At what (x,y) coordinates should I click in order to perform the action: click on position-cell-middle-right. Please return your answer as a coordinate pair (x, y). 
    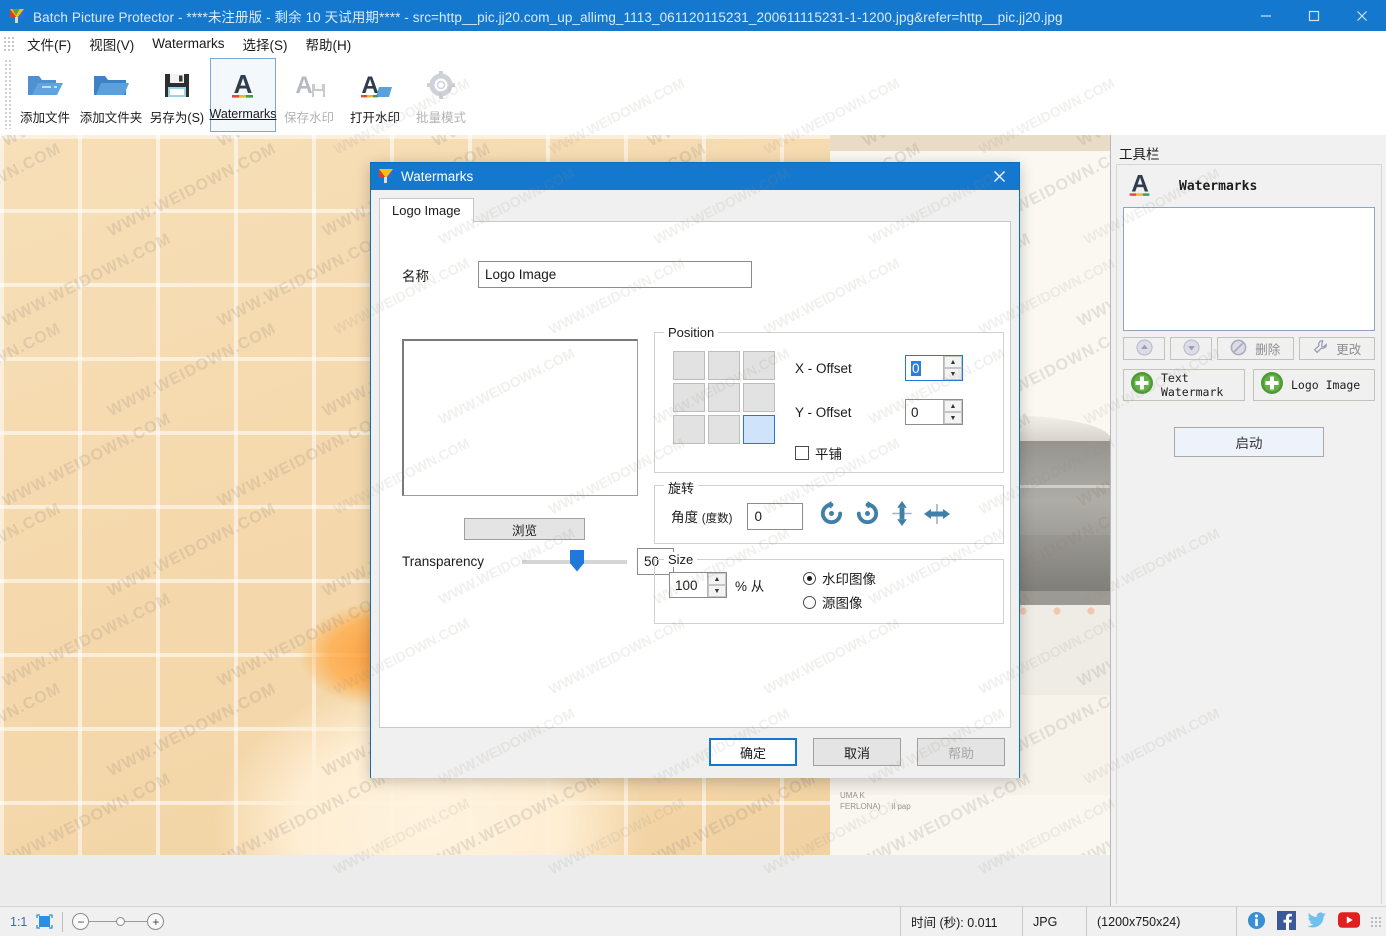
    Looking at the image, I should click on (759, 397).